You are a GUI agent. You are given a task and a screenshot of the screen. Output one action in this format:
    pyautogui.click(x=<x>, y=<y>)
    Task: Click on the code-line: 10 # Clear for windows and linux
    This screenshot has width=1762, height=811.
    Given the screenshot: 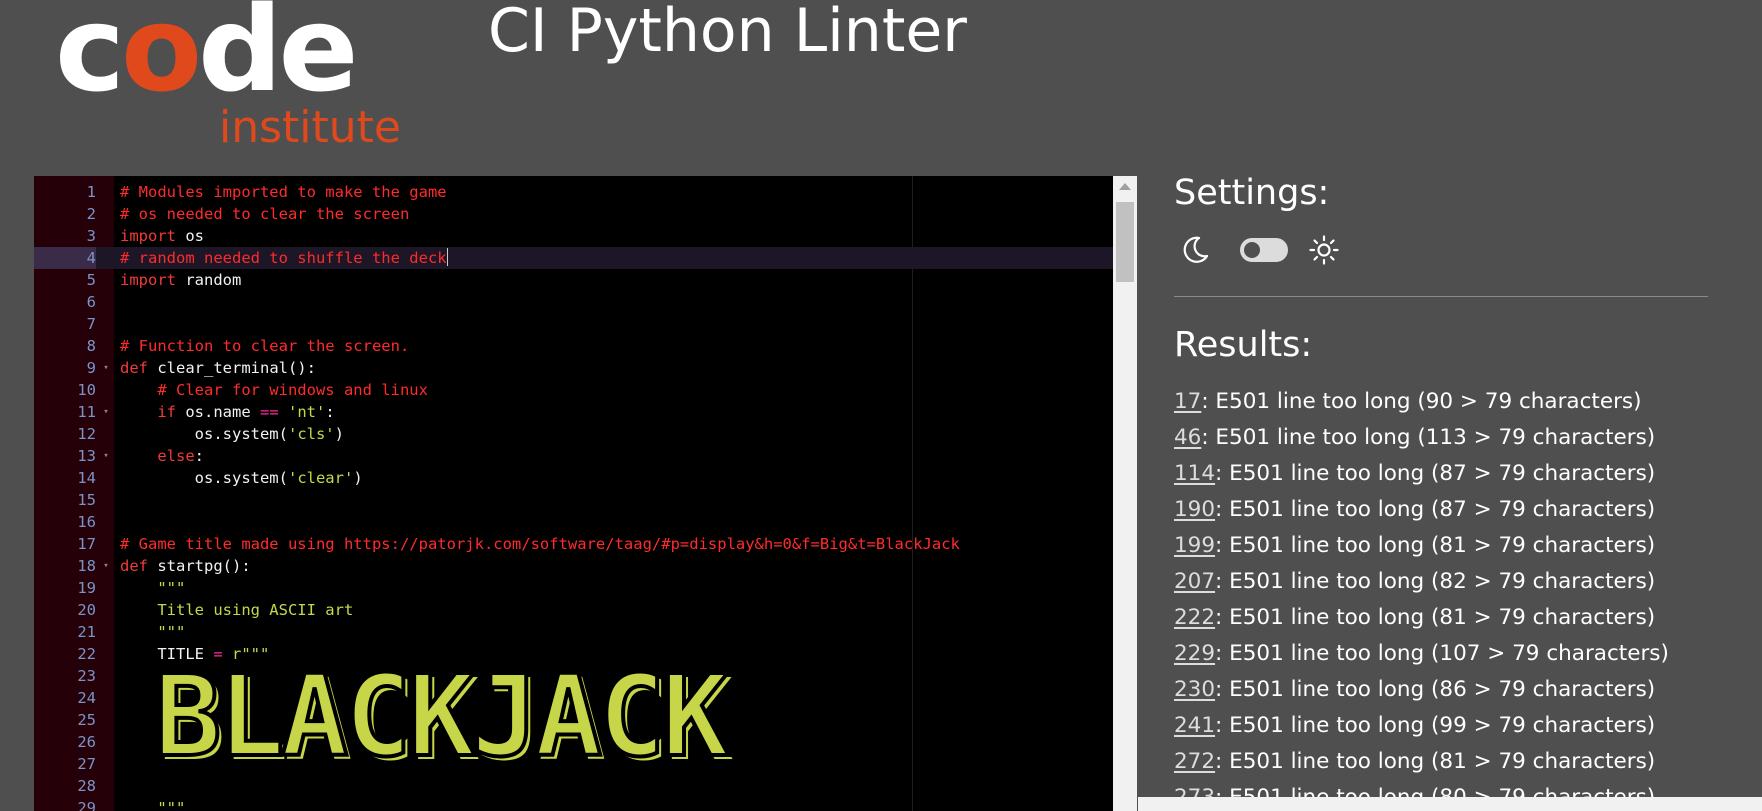 What is the action you would take?
    pyautogui.click(x=574, y=390)
    